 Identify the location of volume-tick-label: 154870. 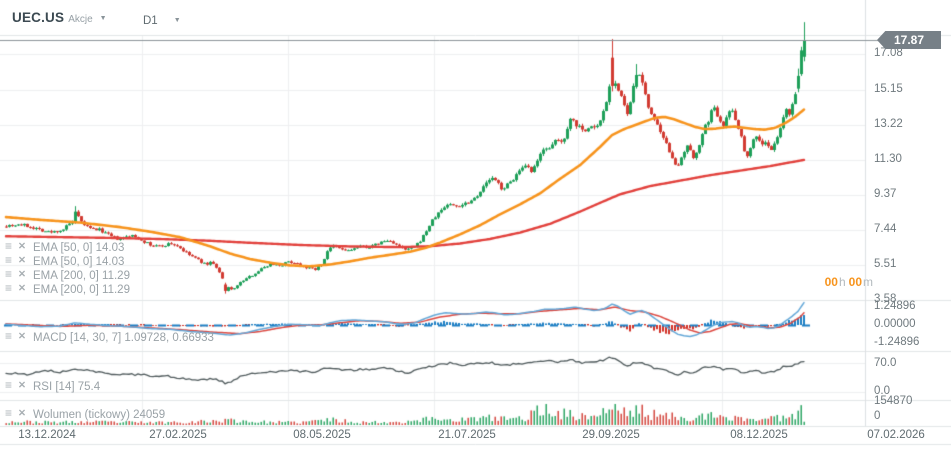
(893, 401).